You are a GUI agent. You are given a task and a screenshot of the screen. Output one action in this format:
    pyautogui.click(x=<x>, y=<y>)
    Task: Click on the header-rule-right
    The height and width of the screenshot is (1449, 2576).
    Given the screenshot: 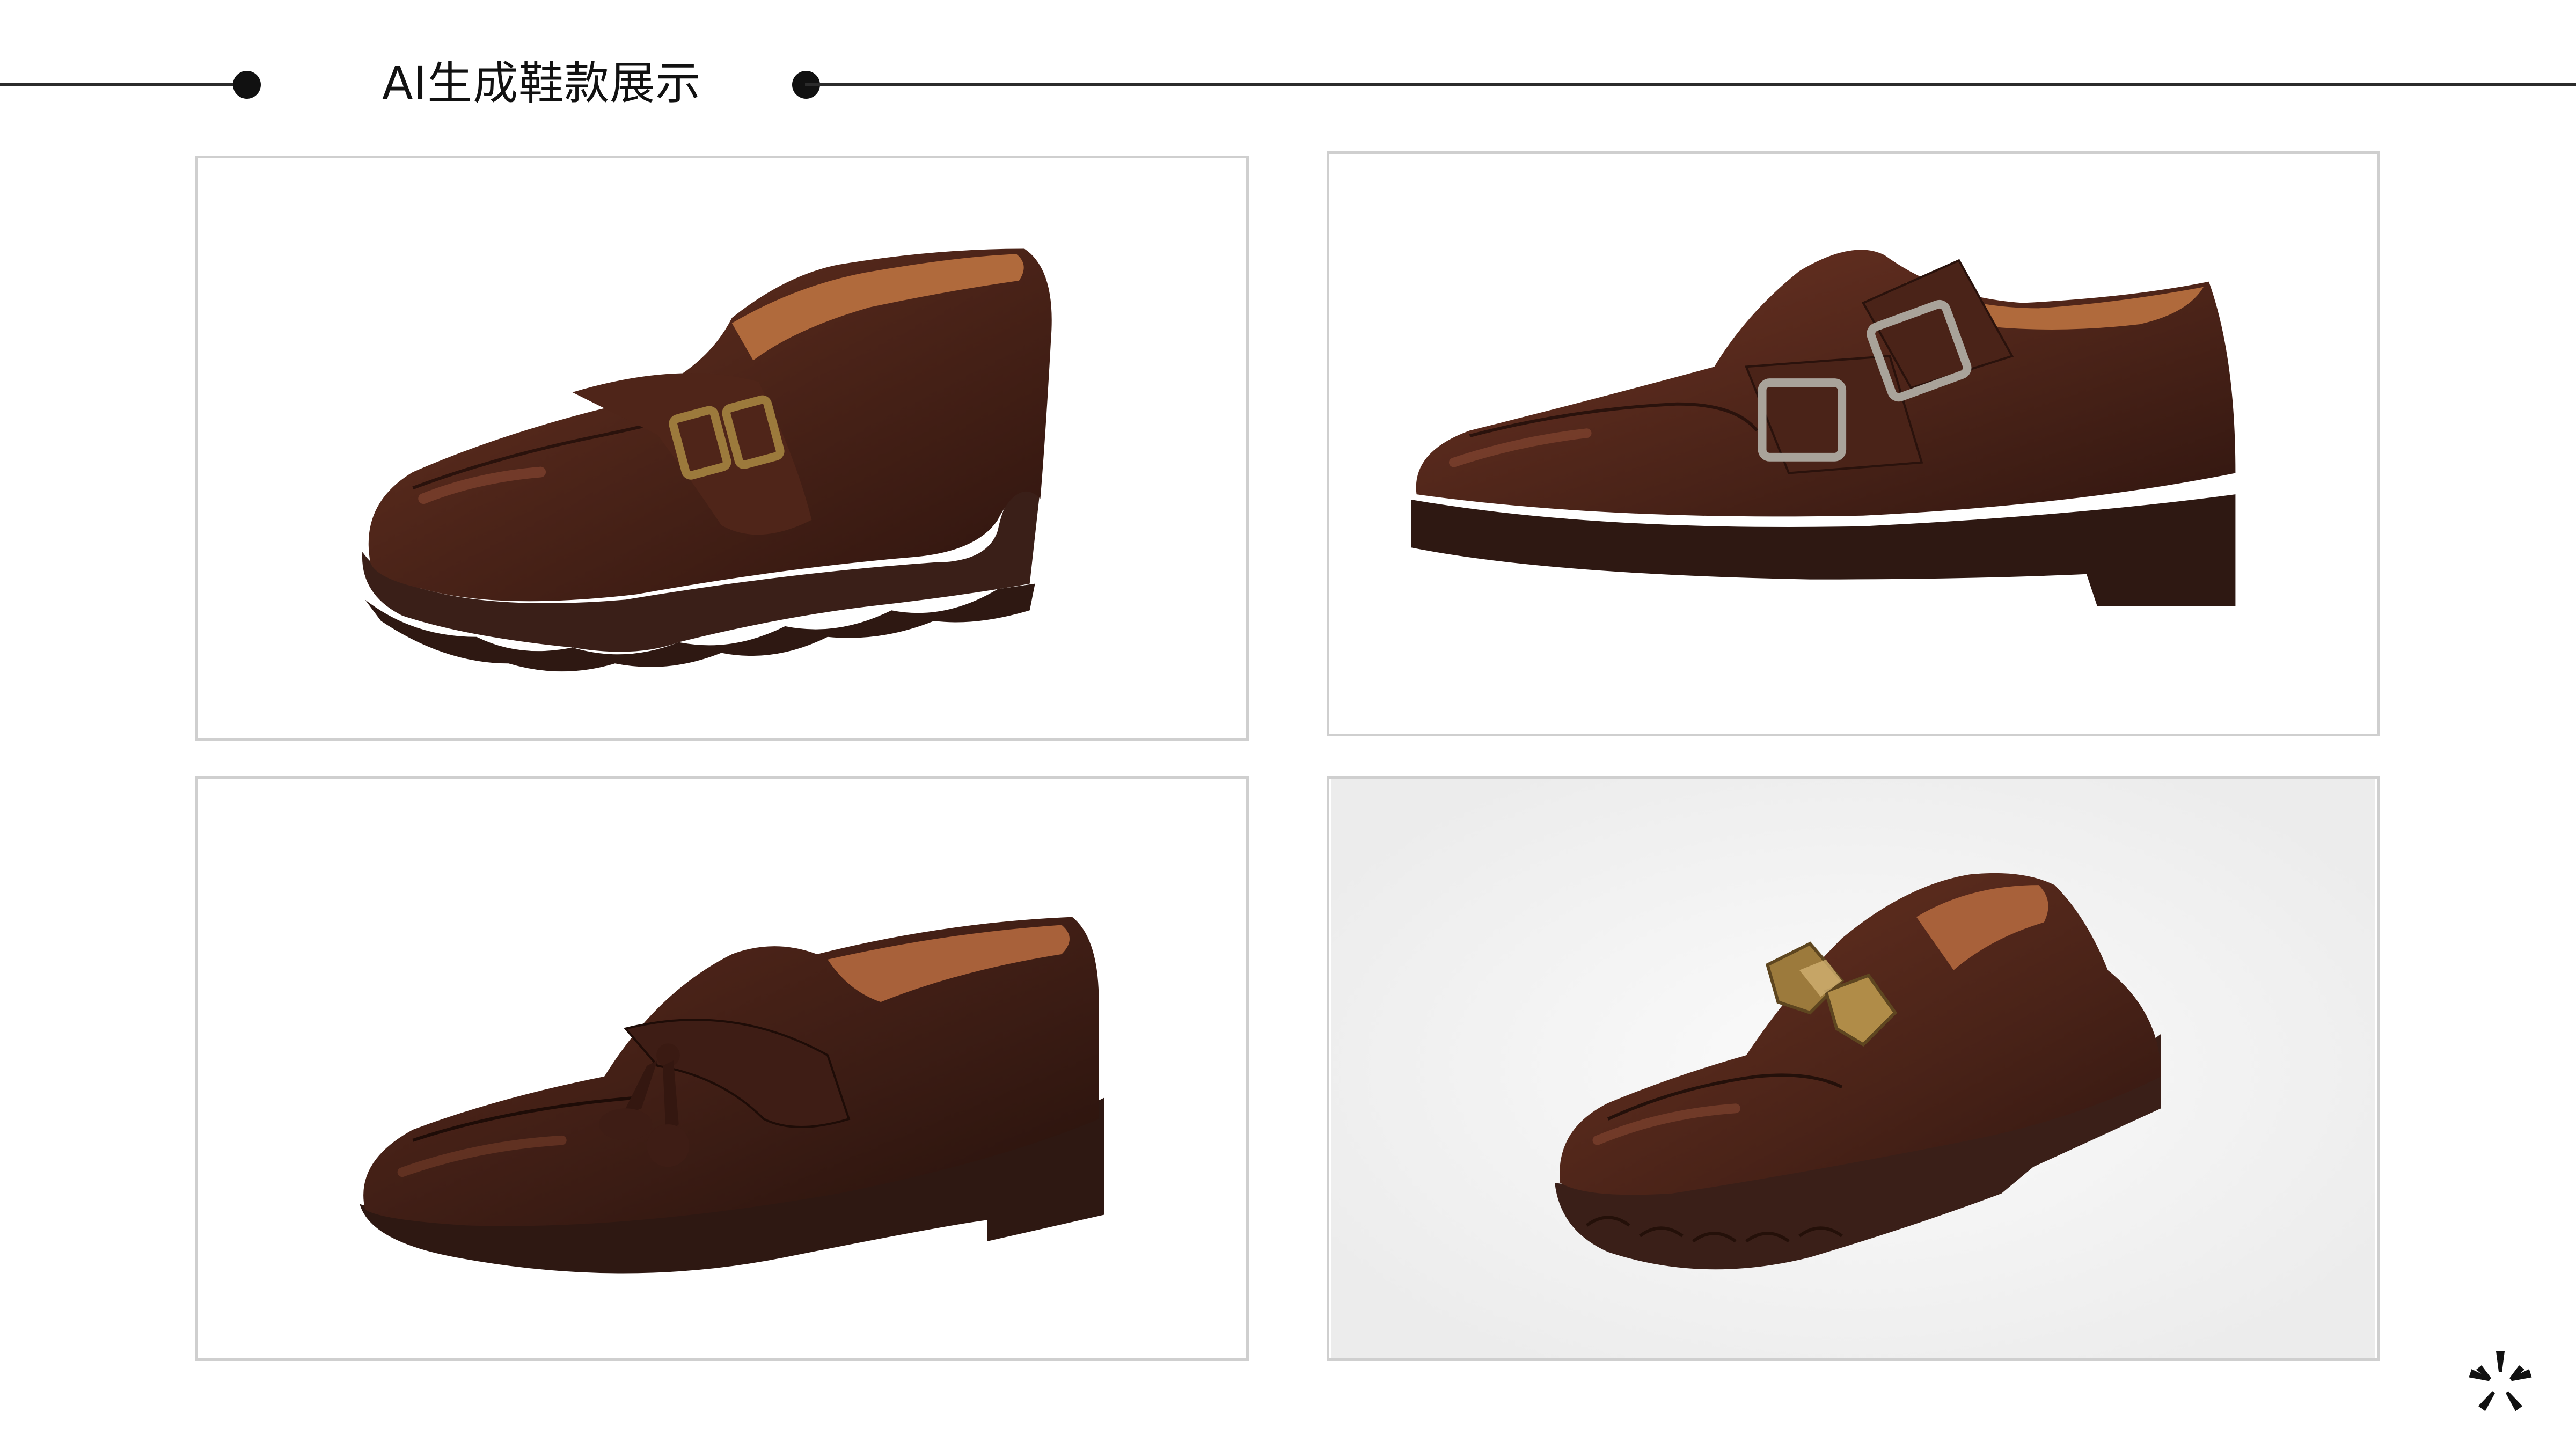 What is the action you would take?
    pyautogui.click(x=1690, y=84)
    